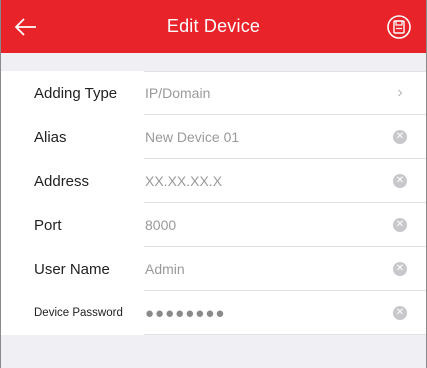 The image size is (427, 368). What do you see at coordinates (50, 137) in the screenshot?
I see `alias-label: Alias` at bounding box center [50, 137].